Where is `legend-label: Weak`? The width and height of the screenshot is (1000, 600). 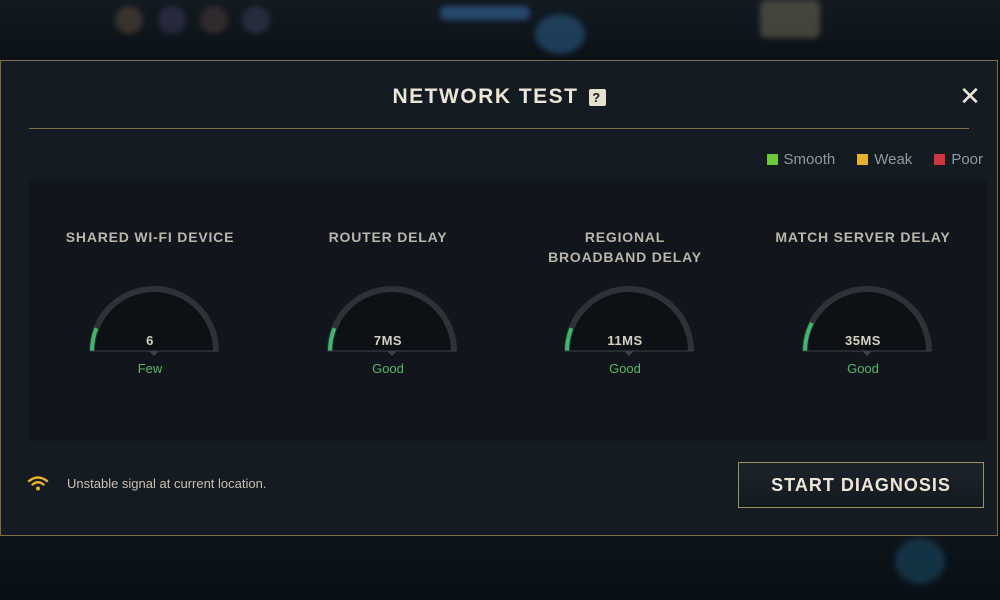
legend-label: Weak is located at coordinates (893, 159).